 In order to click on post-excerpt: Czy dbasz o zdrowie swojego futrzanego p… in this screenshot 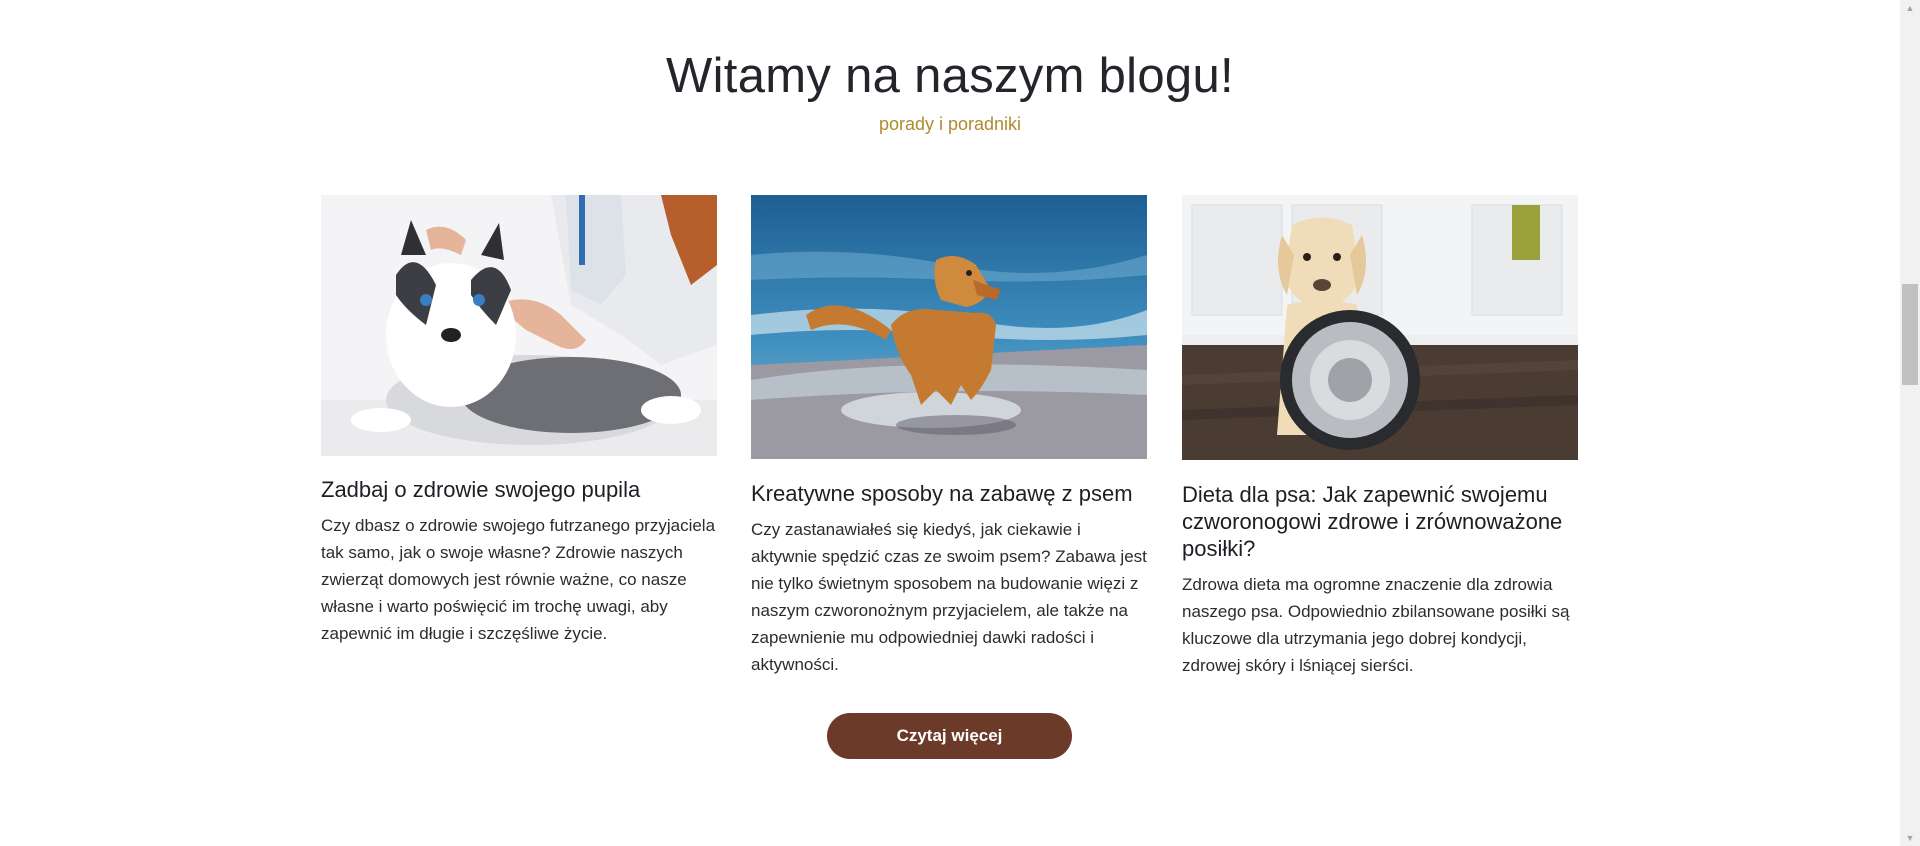, I will do `click(518, 579)`.